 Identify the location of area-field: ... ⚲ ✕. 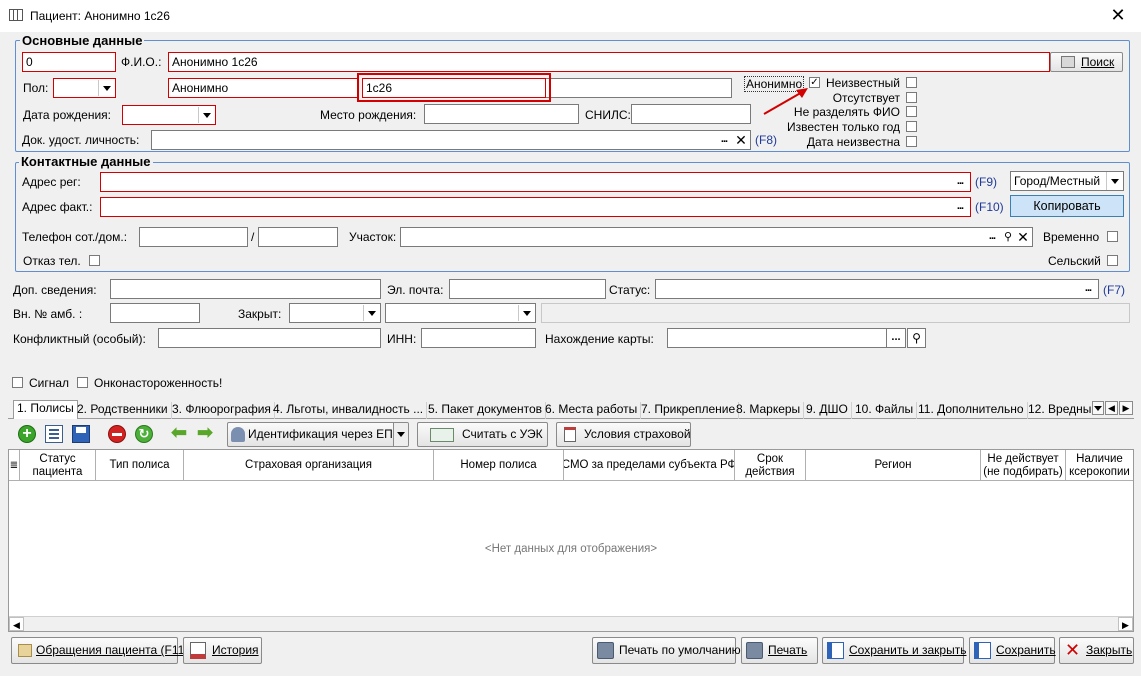
(716, 237).